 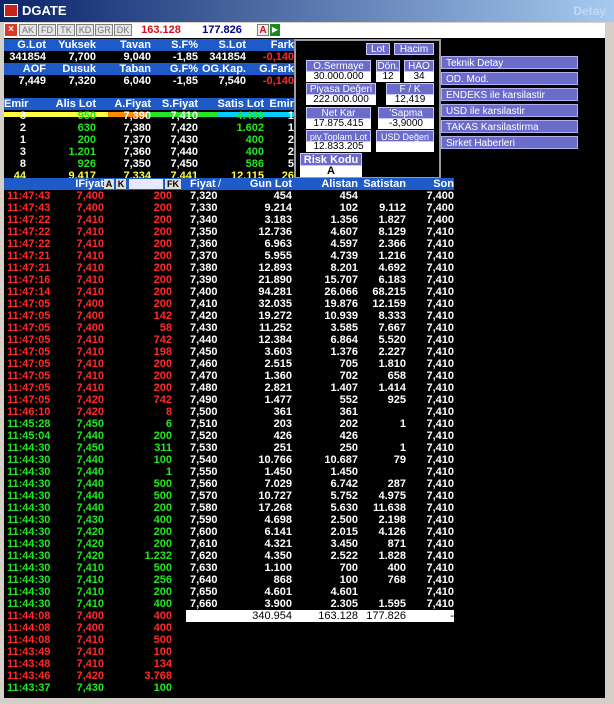 I want to click on filter-input, so click(x=146, y=184).